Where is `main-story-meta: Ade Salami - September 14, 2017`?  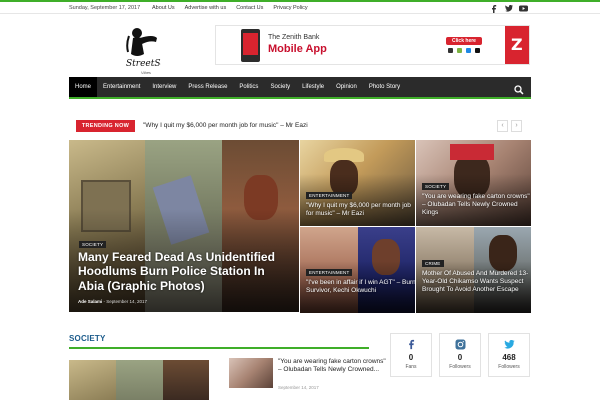
main-story-meta: Ade Salami - September 14, 2017 is located at coordinates (112, 301).